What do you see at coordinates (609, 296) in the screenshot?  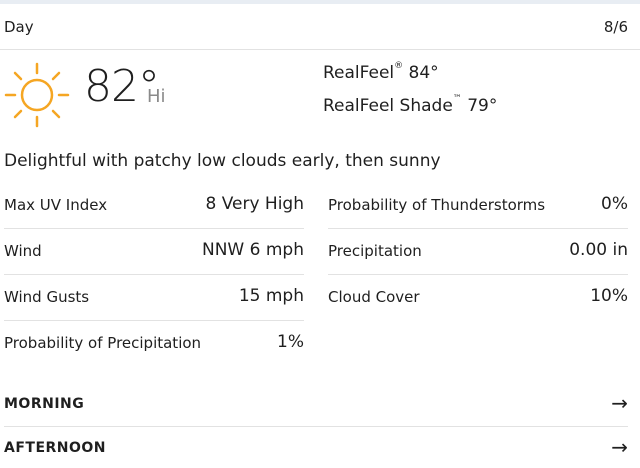 I see `detail-value: 10%` at bounding box center [609, 296].